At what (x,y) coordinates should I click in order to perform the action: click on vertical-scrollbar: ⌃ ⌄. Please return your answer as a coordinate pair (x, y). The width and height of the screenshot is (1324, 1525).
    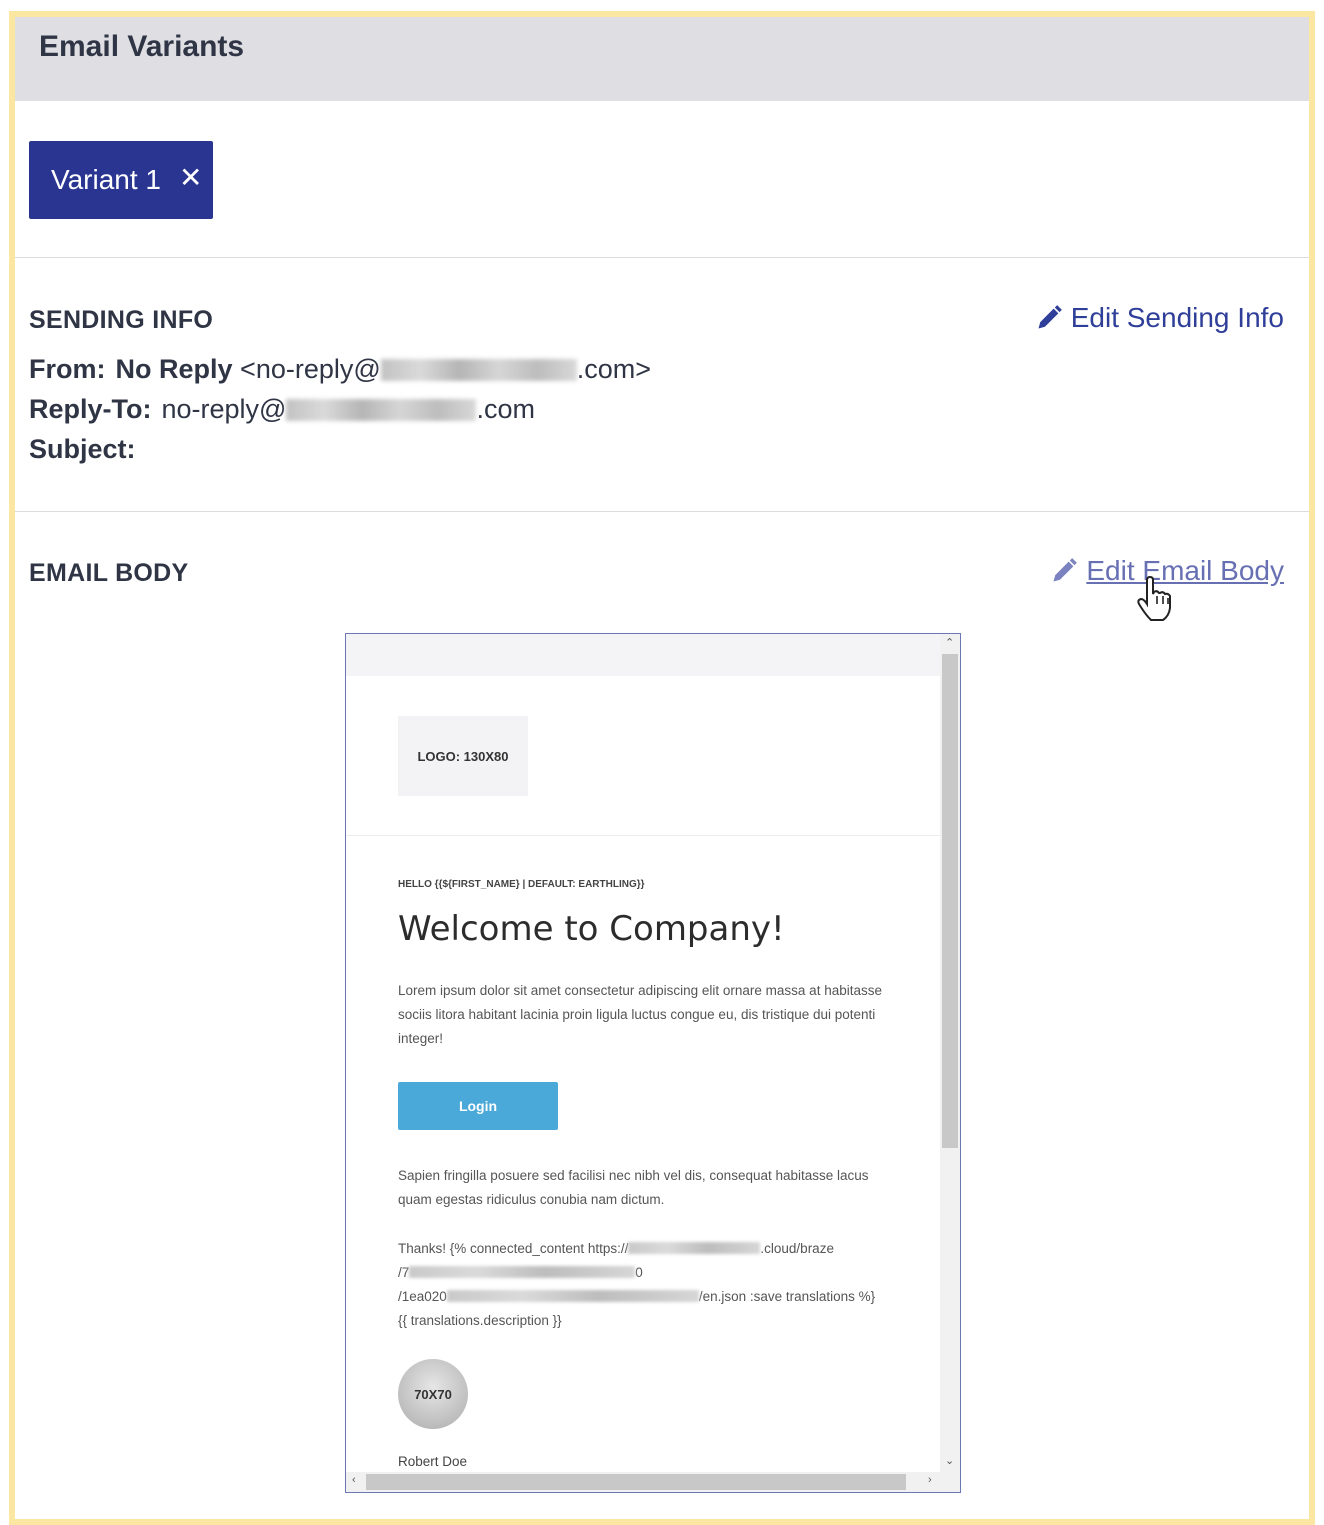
    Looking at the image, I should click on (950, 1053).